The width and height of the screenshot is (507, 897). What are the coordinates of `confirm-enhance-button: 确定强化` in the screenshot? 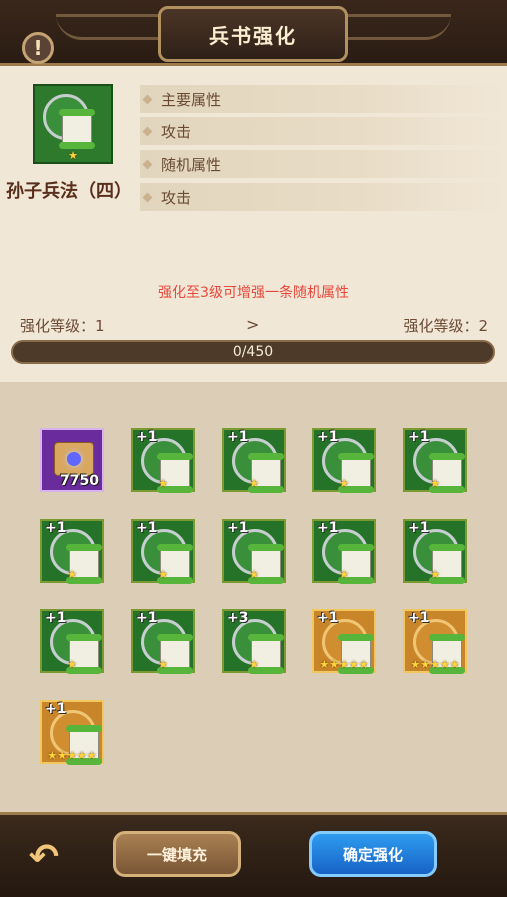 It's located at (373, 854).